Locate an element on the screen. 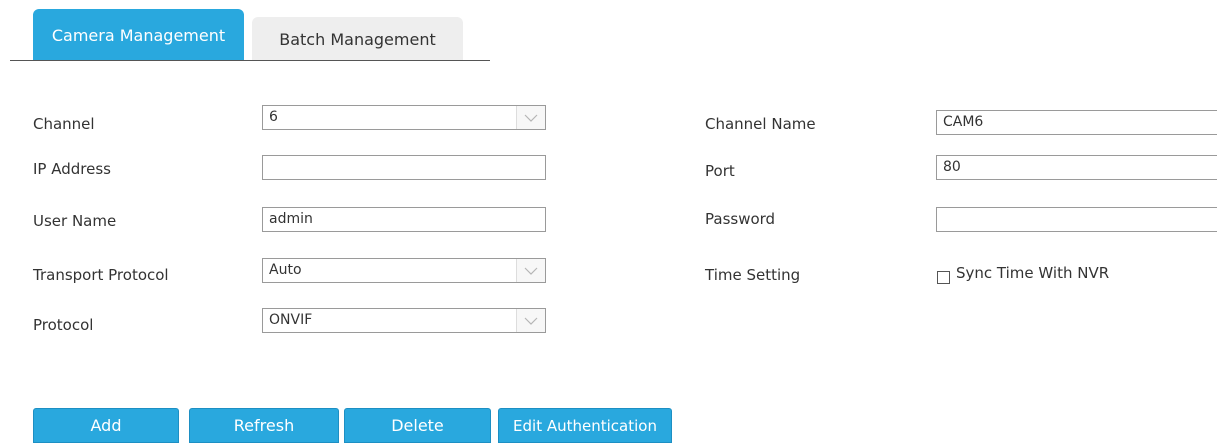  user-name-value: admin is located at coordinates (291, 219).